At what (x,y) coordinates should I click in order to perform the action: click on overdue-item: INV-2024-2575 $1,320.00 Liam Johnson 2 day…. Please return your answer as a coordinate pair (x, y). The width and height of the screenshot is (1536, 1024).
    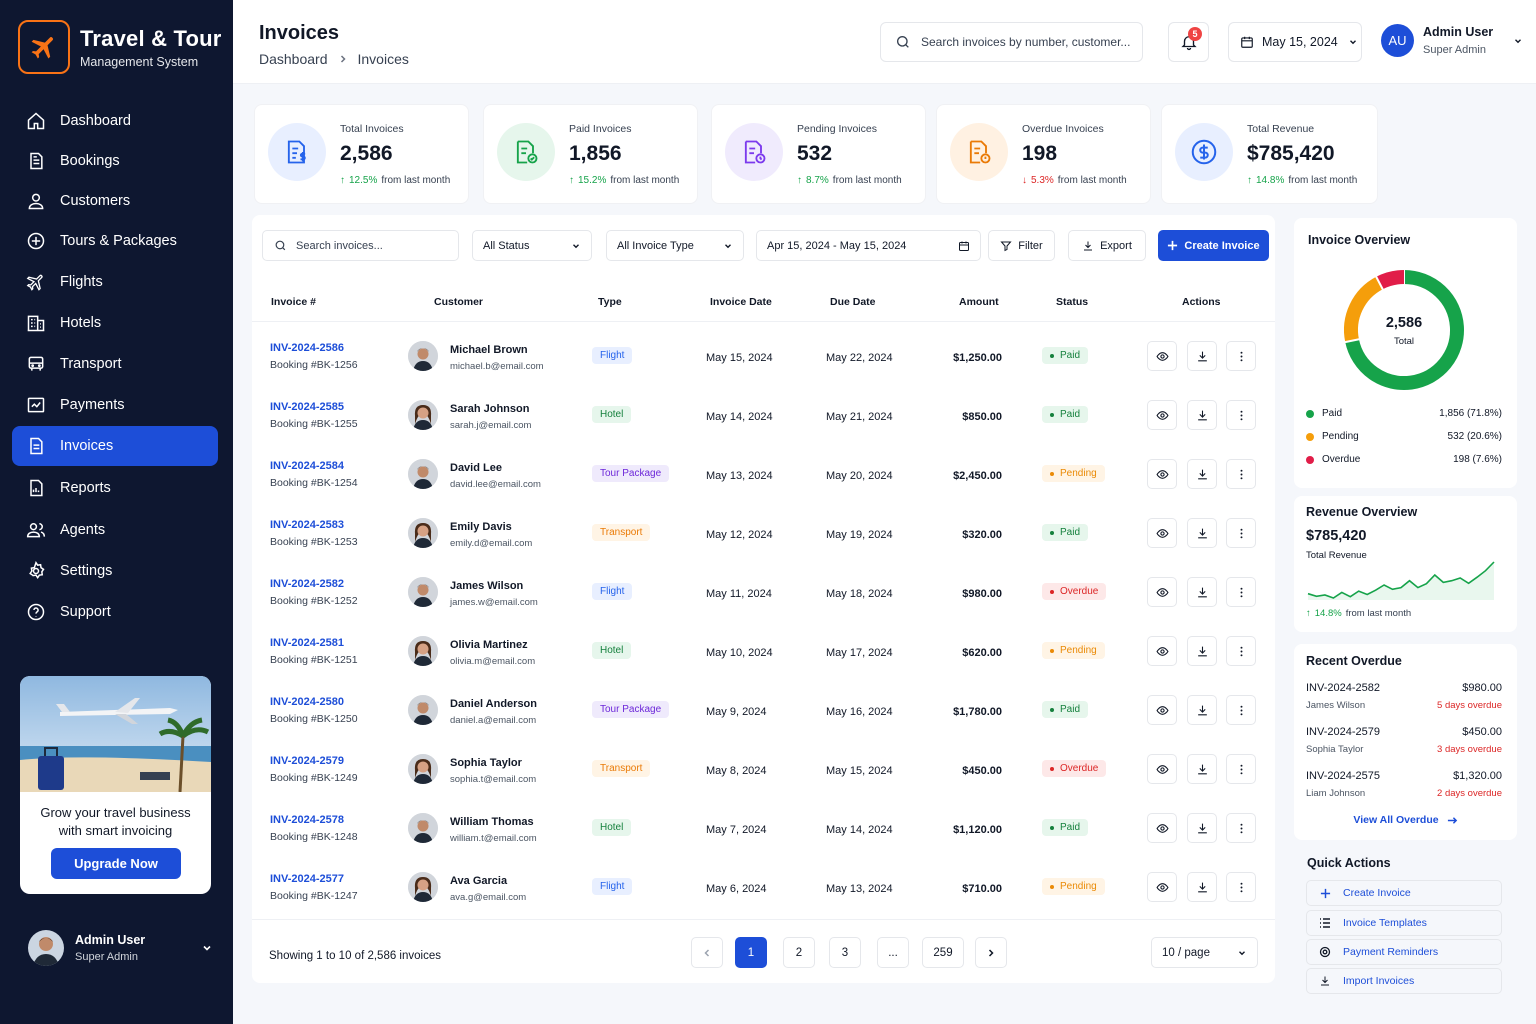
    Looking at the image, I should click on (1404, 784).